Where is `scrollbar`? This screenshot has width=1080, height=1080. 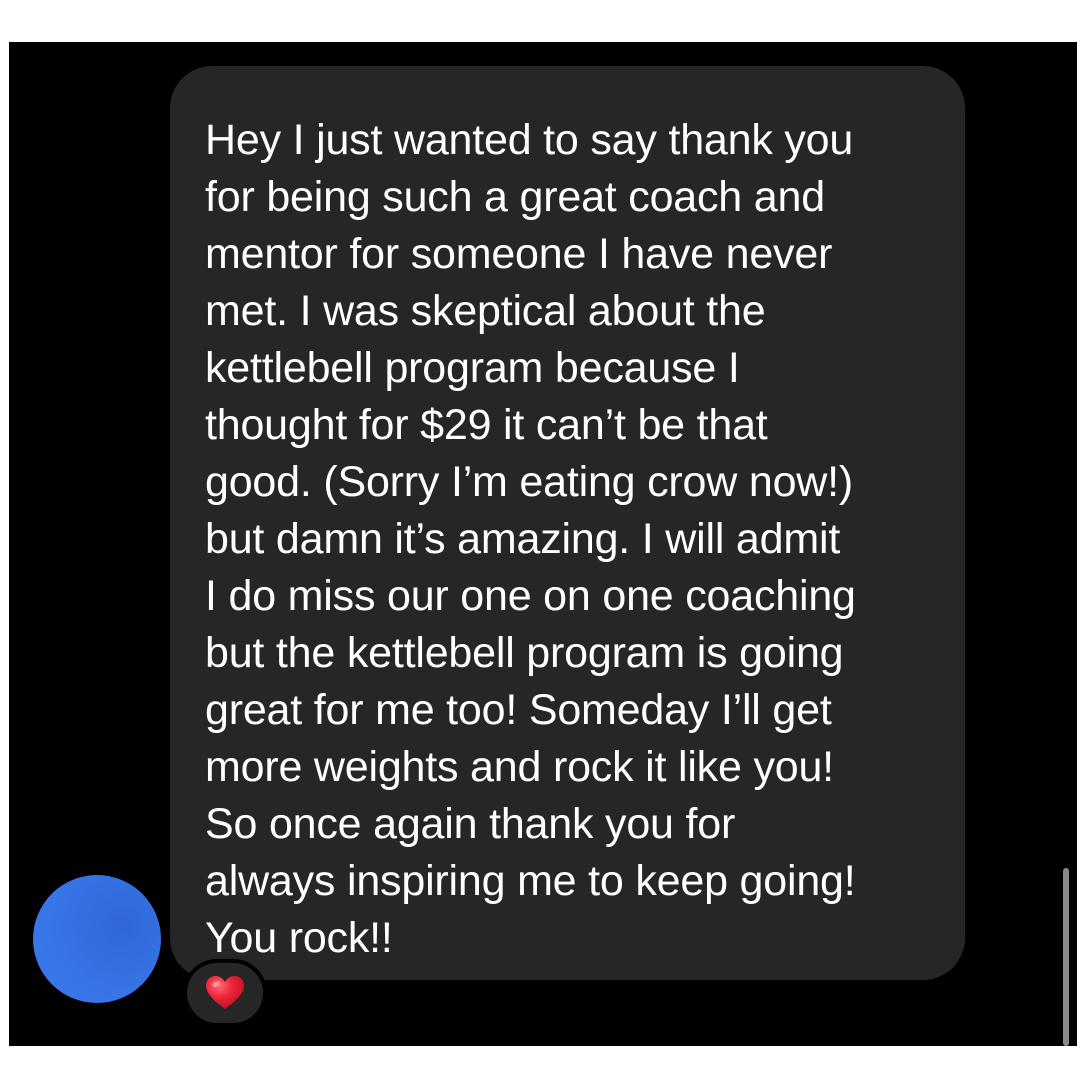
scrollbar is located at coordinates (1066, 957).